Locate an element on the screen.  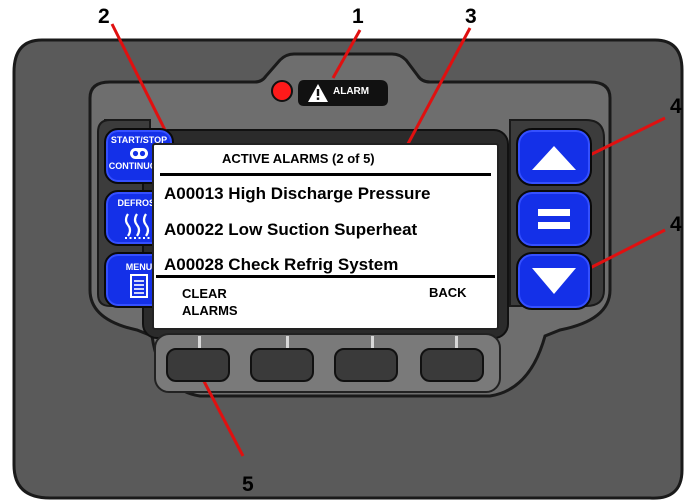
alarm-text: Low Suction Superheat is located at coordinates (323, 229).